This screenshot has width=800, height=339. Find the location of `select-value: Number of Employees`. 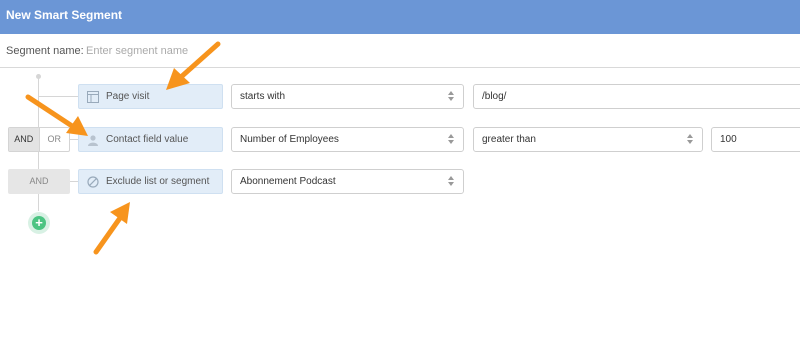

select-value: Number of Employees is located at coordinates (289, 139).